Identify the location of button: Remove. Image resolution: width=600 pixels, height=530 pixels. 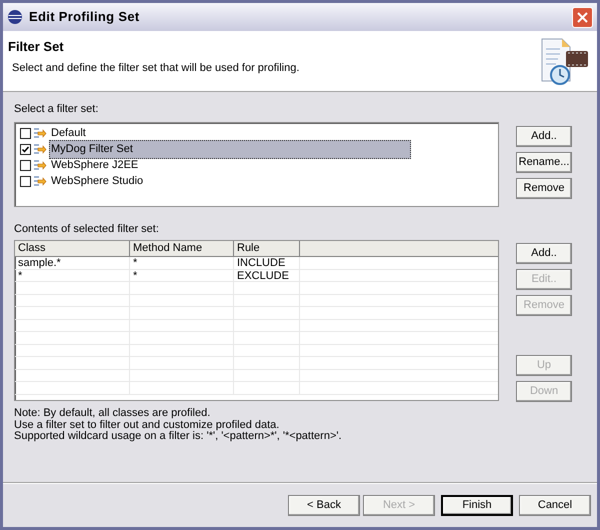
(544, 188).